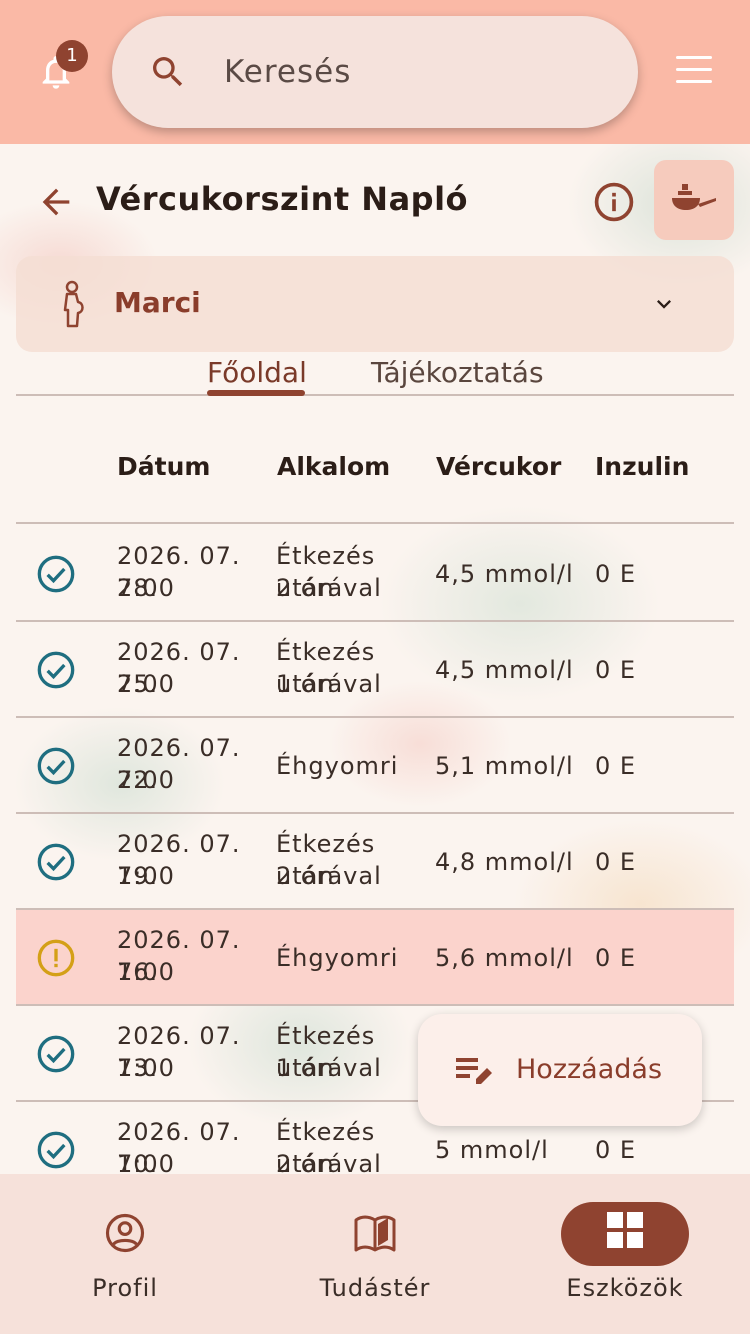 The height and width of the screenshot is (1334, 750). I want to click on nav-label-tools: Eszközök, so click(625, 1288).